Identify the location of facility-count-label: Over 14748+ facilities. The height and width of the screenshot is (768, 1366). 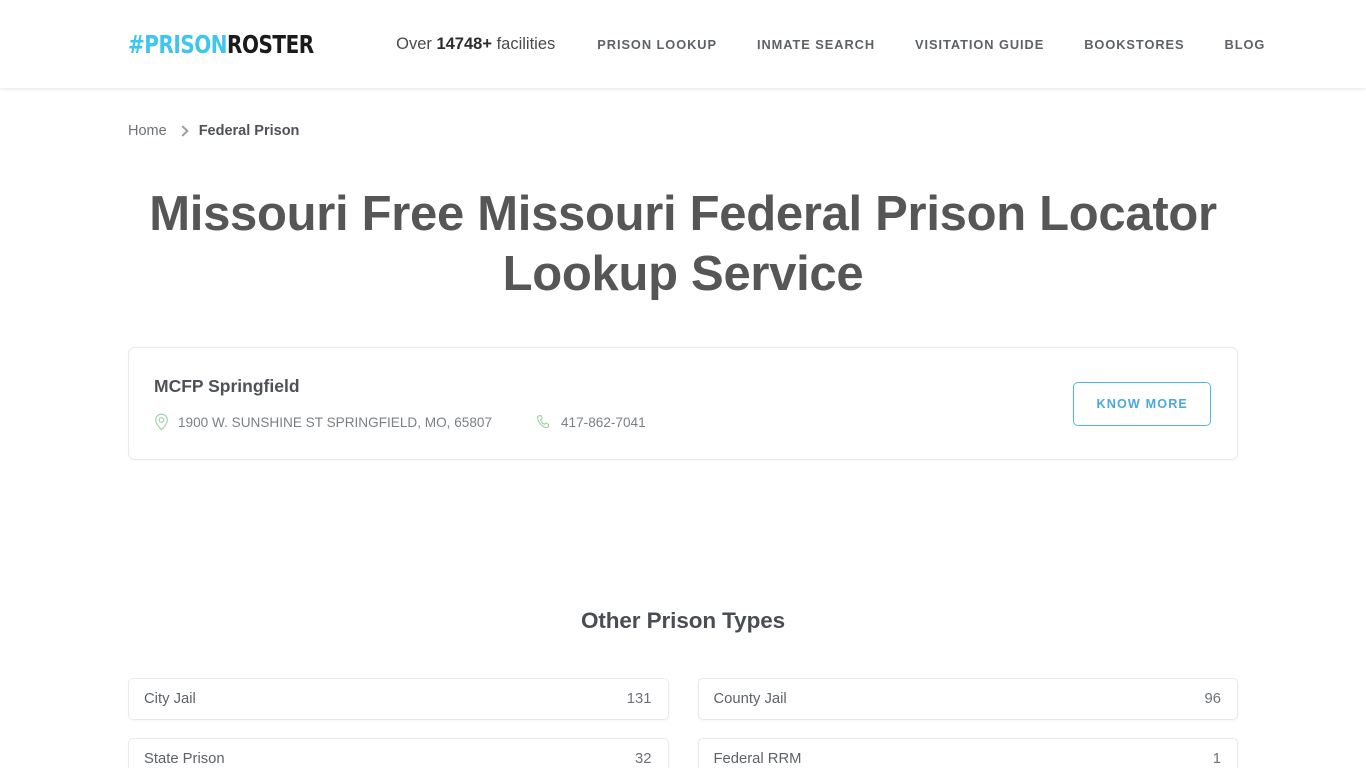
(475, 44).